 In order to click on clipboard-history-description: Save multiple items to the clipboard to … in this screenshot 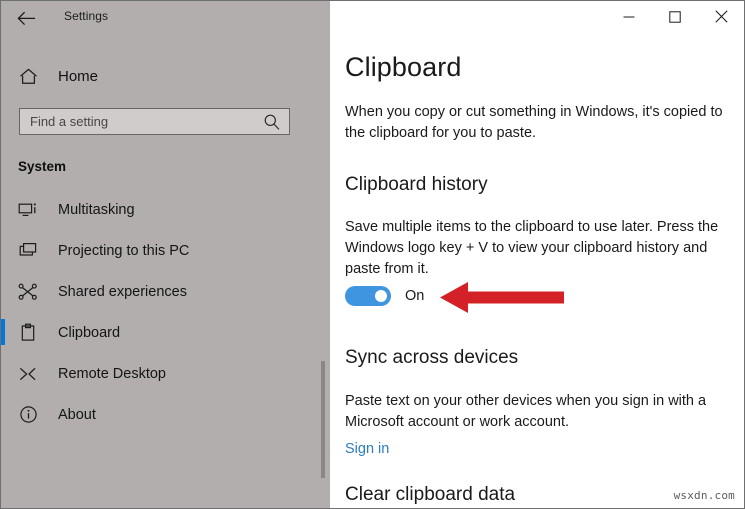, I will do `click(532, 248)`.